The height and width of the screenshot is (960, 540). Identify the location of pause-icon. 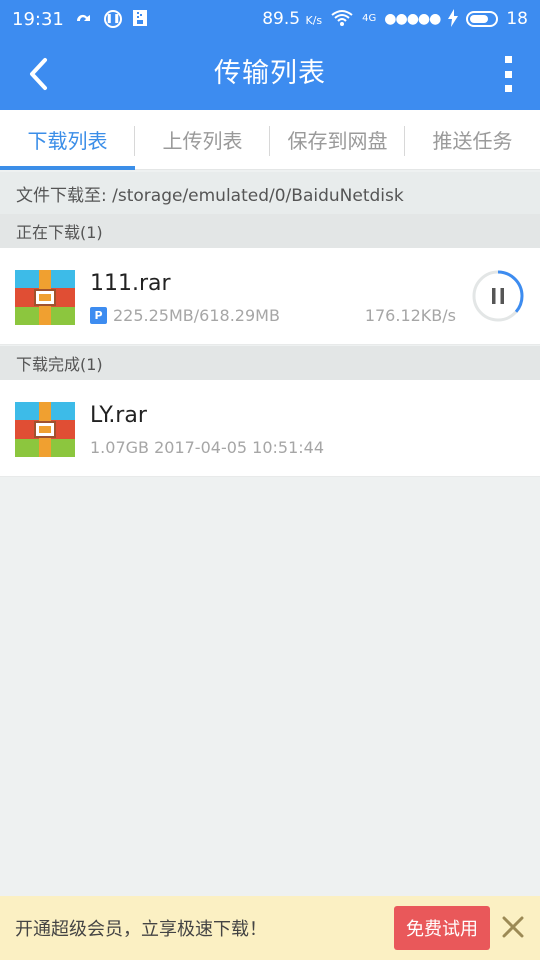
(494, 296).